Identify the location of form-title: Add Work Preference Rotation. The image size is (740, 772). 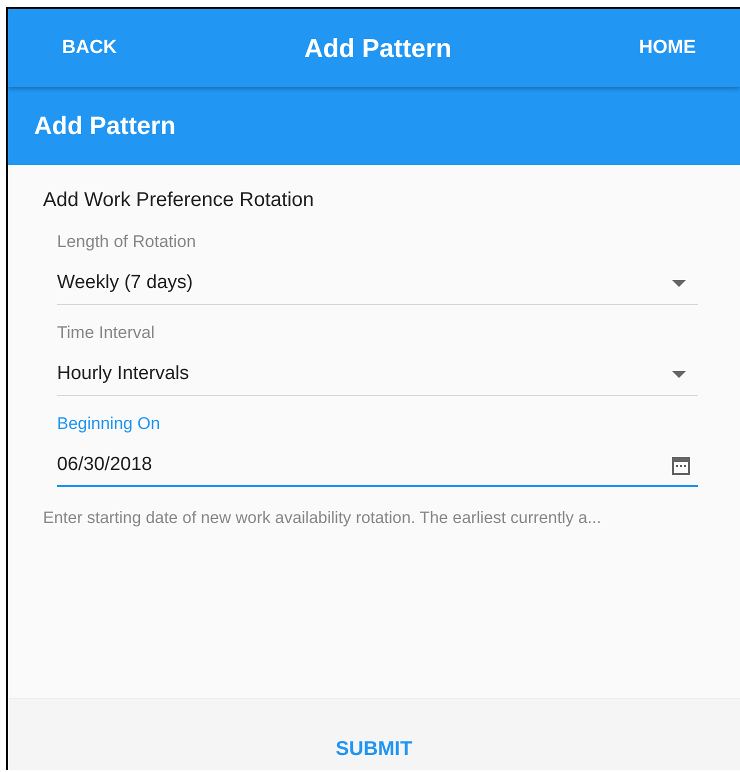
(179, 200).